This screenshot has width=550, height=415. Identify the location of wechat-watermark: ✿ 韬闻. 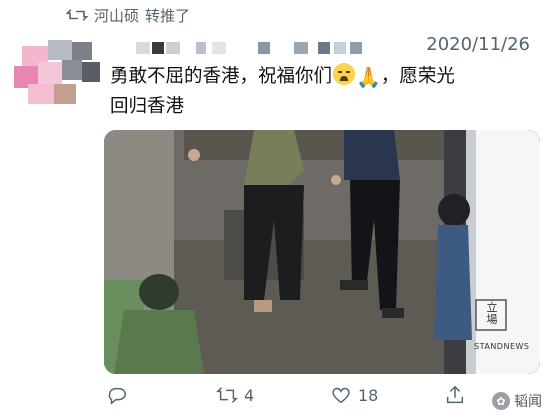
(517, 401).